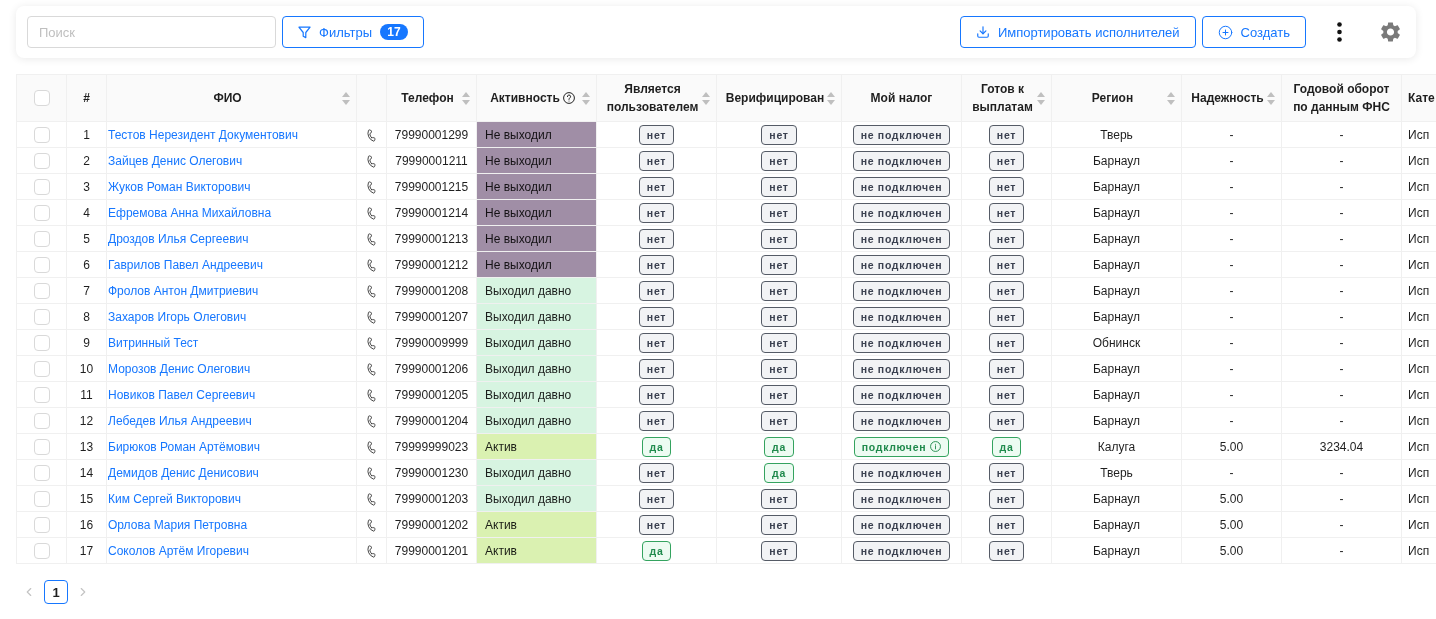  What do you see at coordinates (86, 186) in the screenshot?
I see `row-number: 3` at bounding box center [86, 186].